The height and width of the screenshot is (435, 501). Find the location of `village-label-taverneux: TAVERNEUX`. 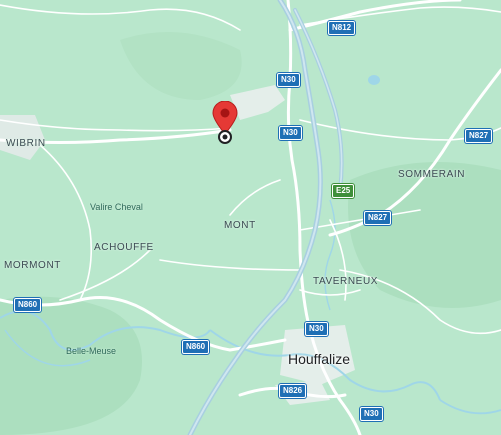

village-label-taverneux: TAVERNEUX is located at coordinates (346, 281).